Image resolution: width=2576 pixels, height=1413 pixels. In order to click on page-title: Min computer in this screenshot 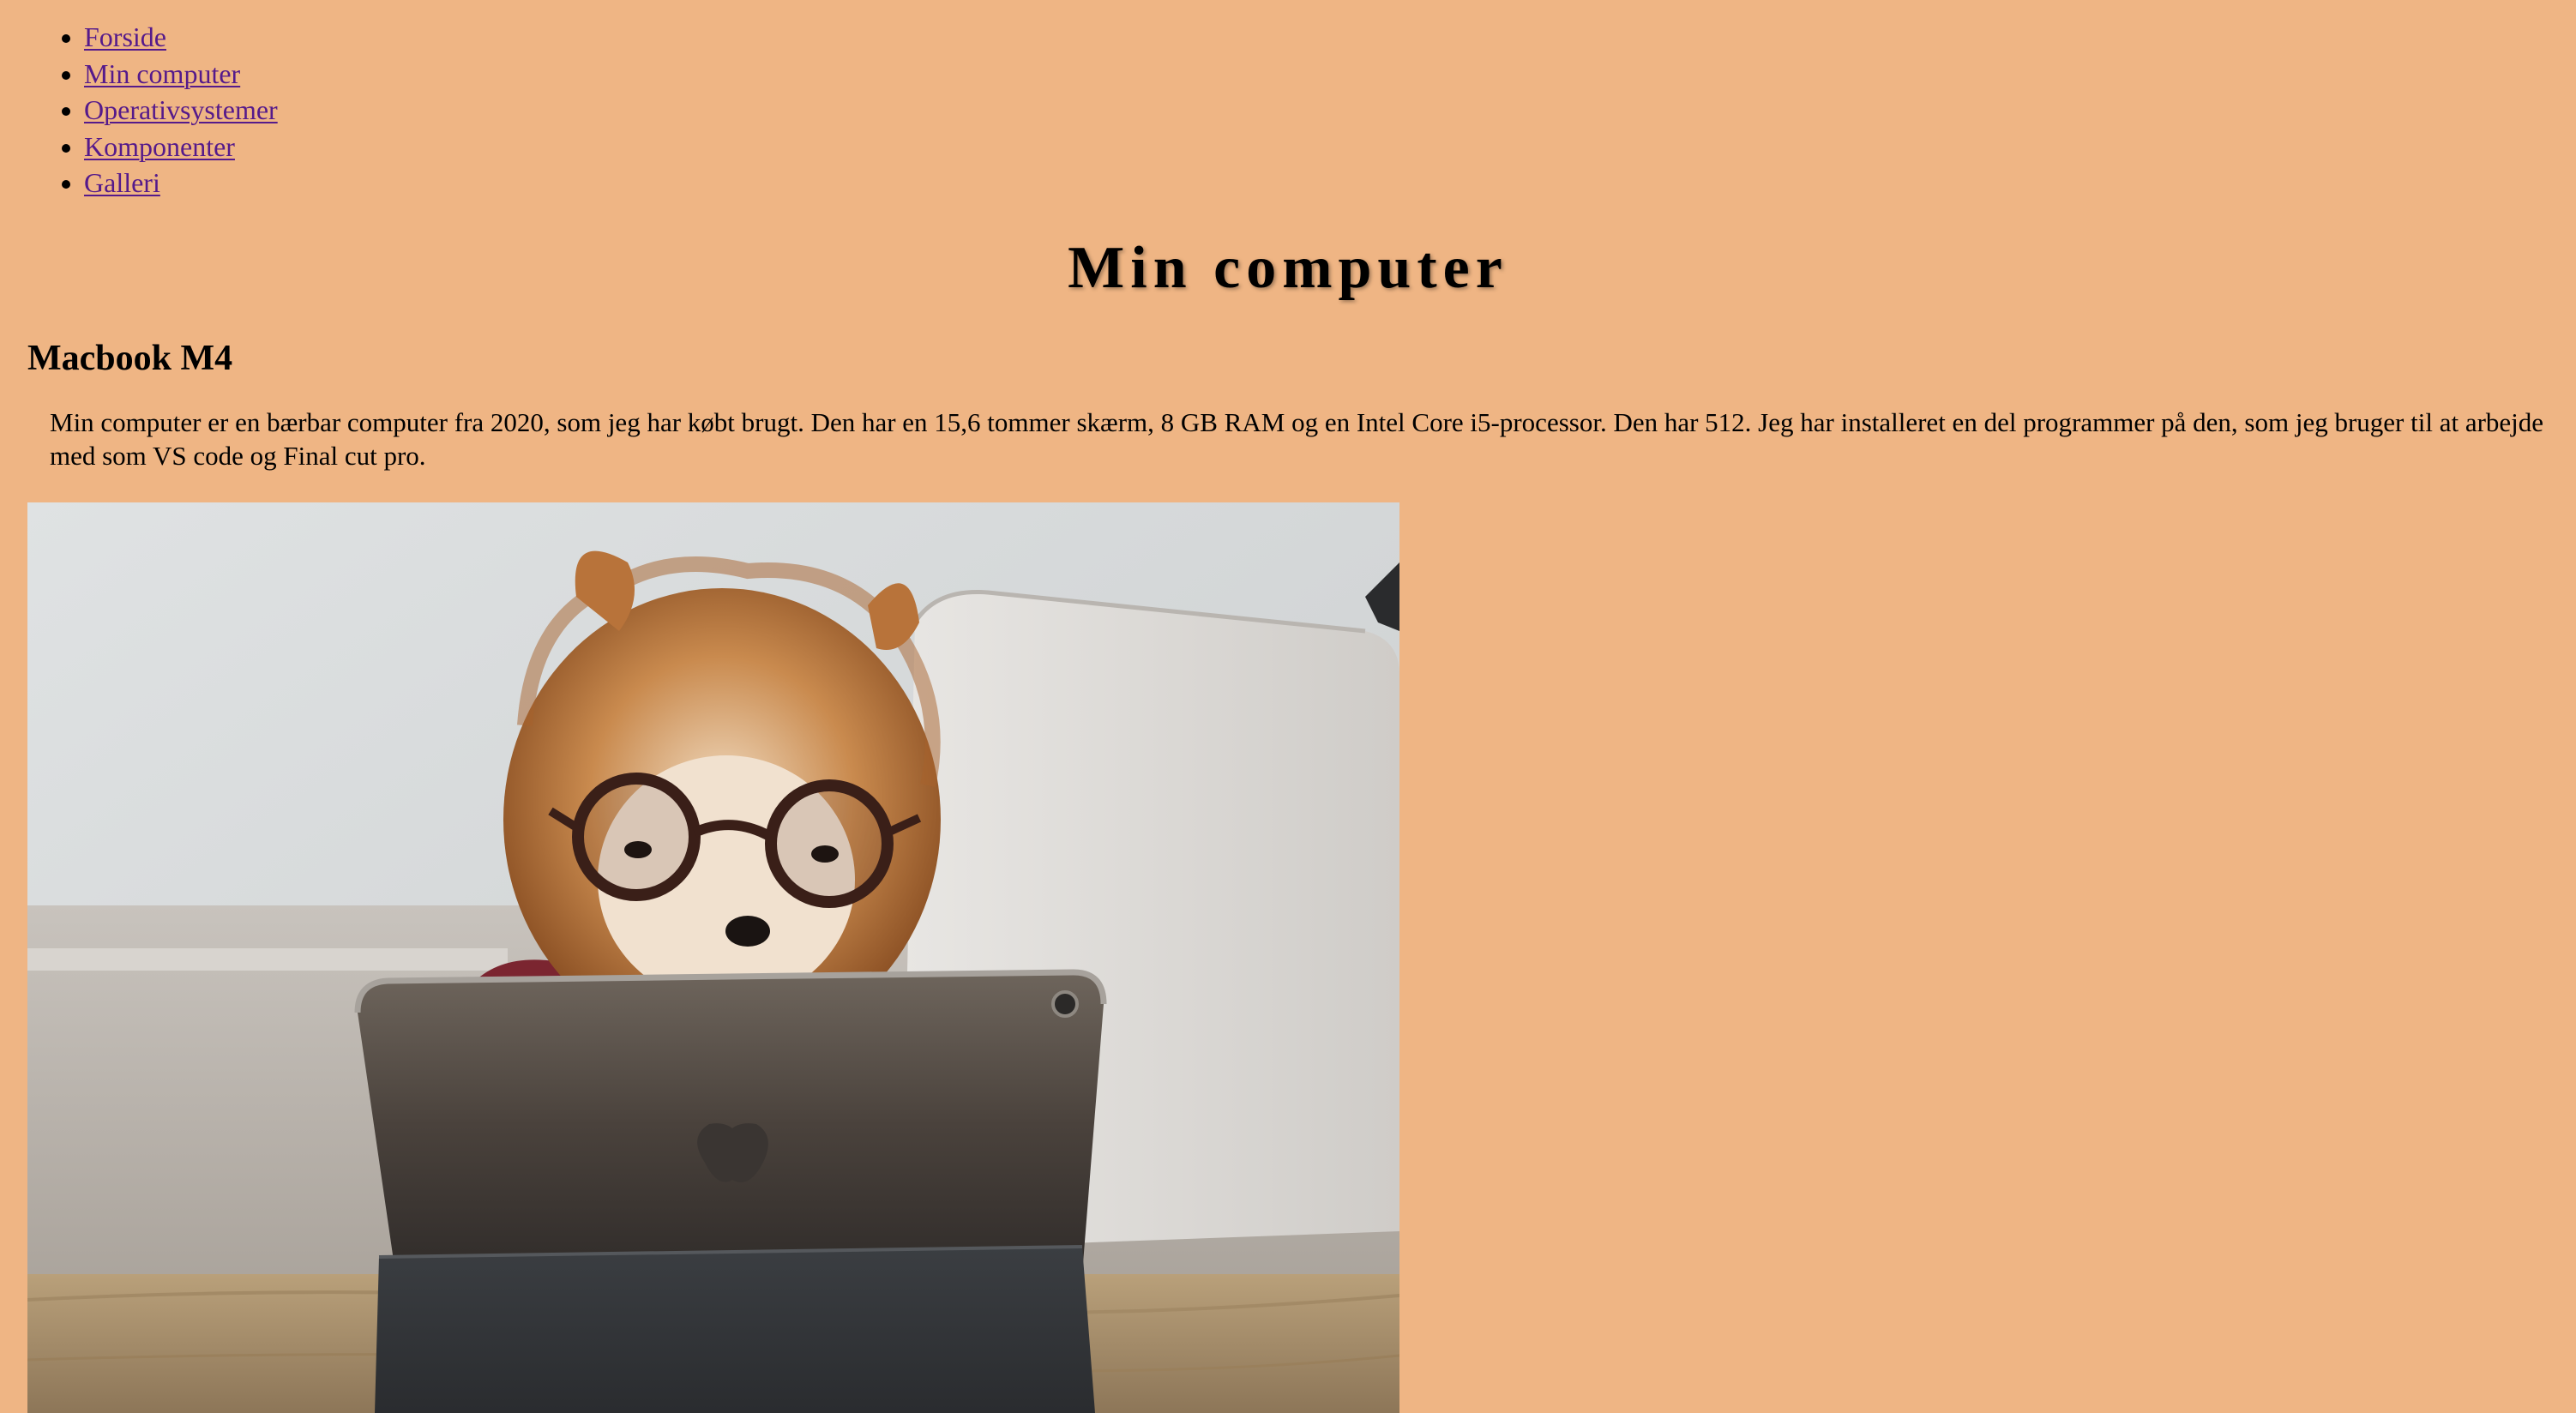, I will do `click(1288, 268)`.